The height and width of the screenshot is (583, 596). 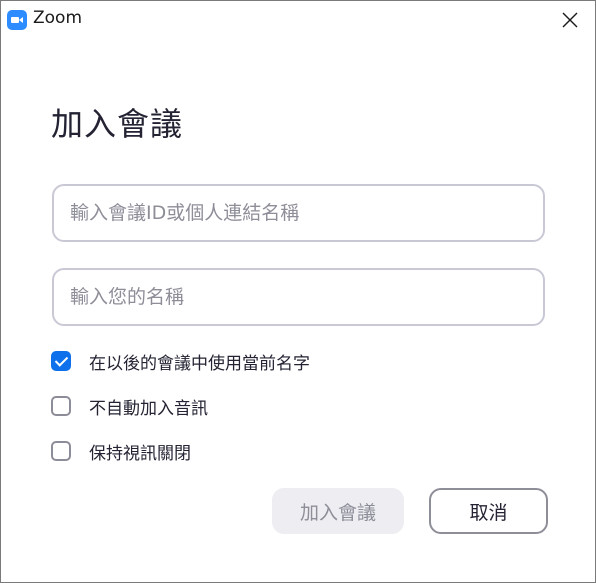 What do you see at coordinates (338, 511) in the screenshot?
I see `join-button: 加入會議` at bounding box center [338, 511].